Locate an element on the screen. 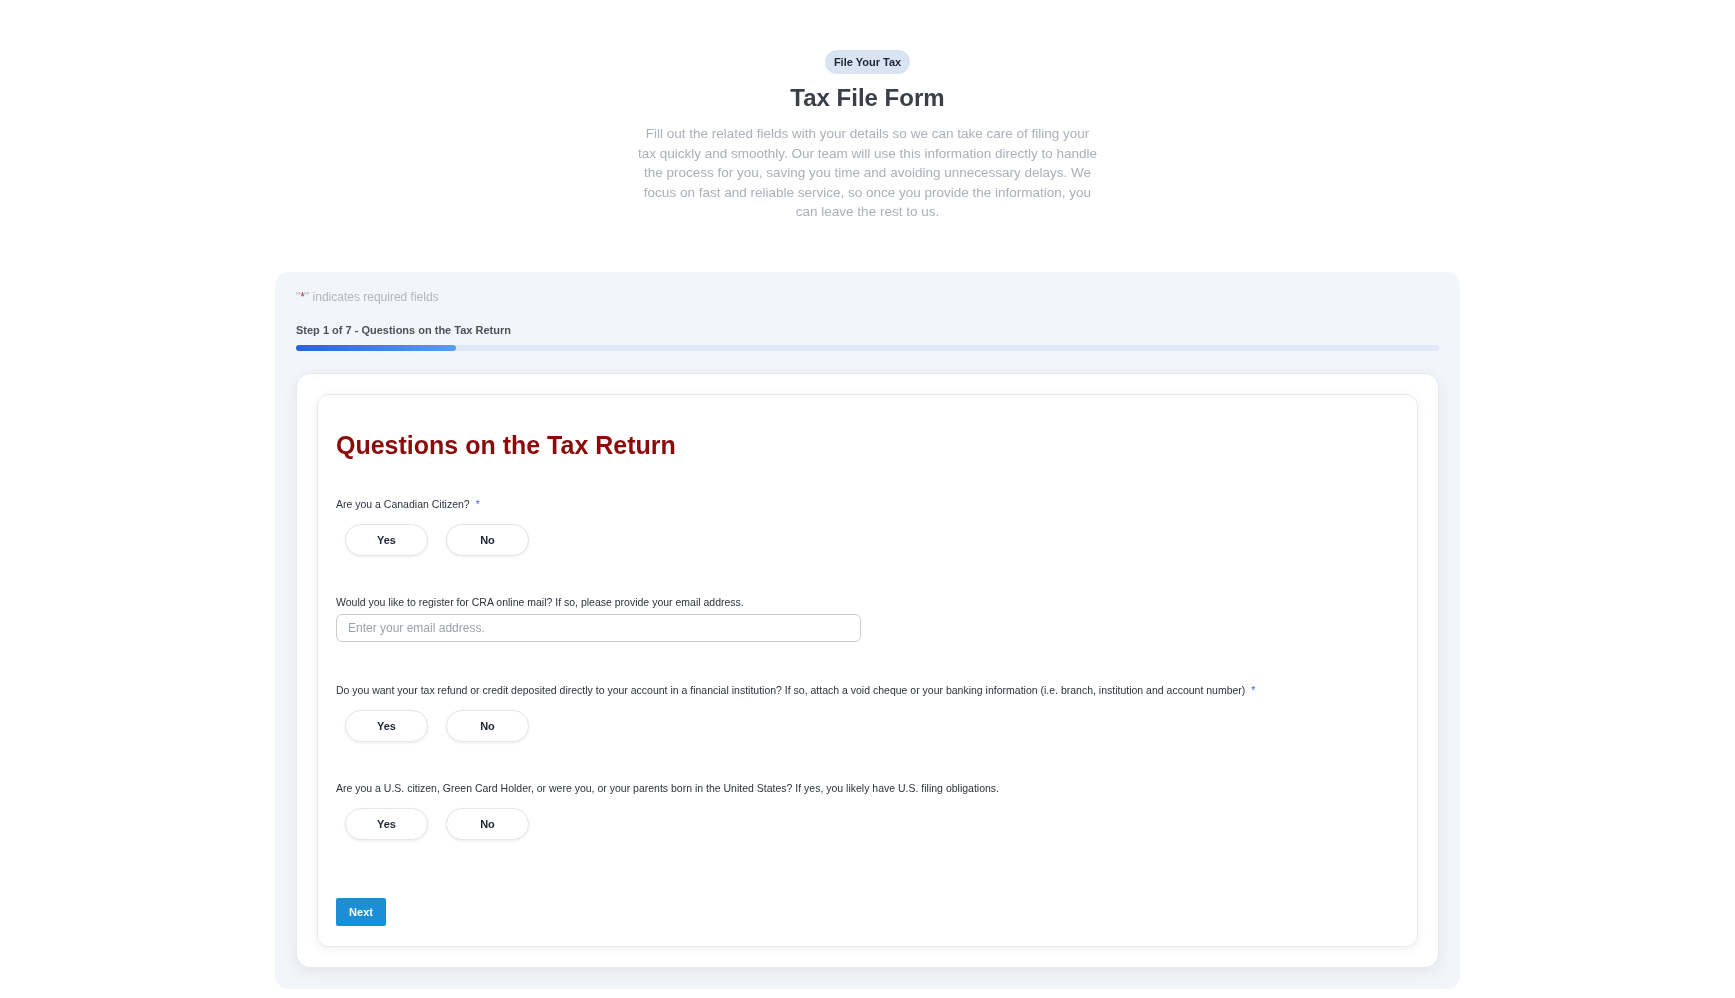 The image size is (1735, 998). intro-paragraph: Fill out the related fields with your details so we can take care of filing your tax quickly and smoothly. Our team will use this information directly to handle the process for you, saving you time and avoiding unnecessary delays. We focus on fast and reliable service, so once you provide the information, you can leave the rest to us. is located at coordinates (867, 173).